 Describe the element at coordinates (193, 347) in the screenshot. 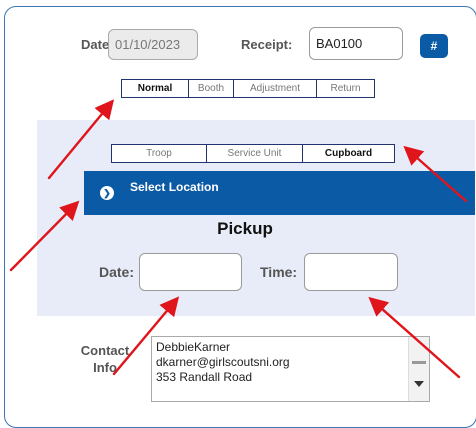

I see `contact-line: DebbieKarner` at that location.